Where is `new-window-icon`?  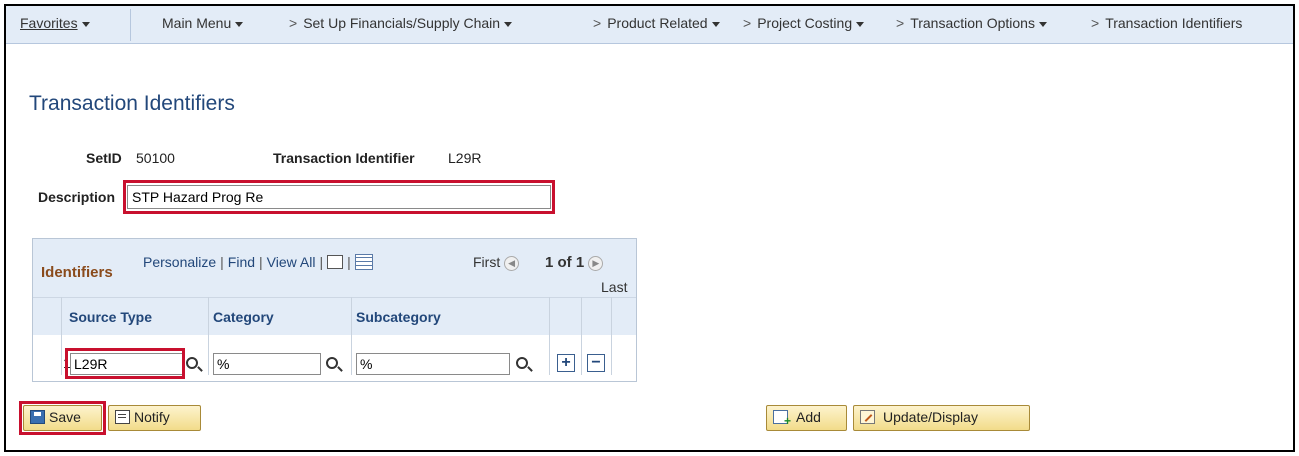
new-window-icon is located at coordinates (335, 262).